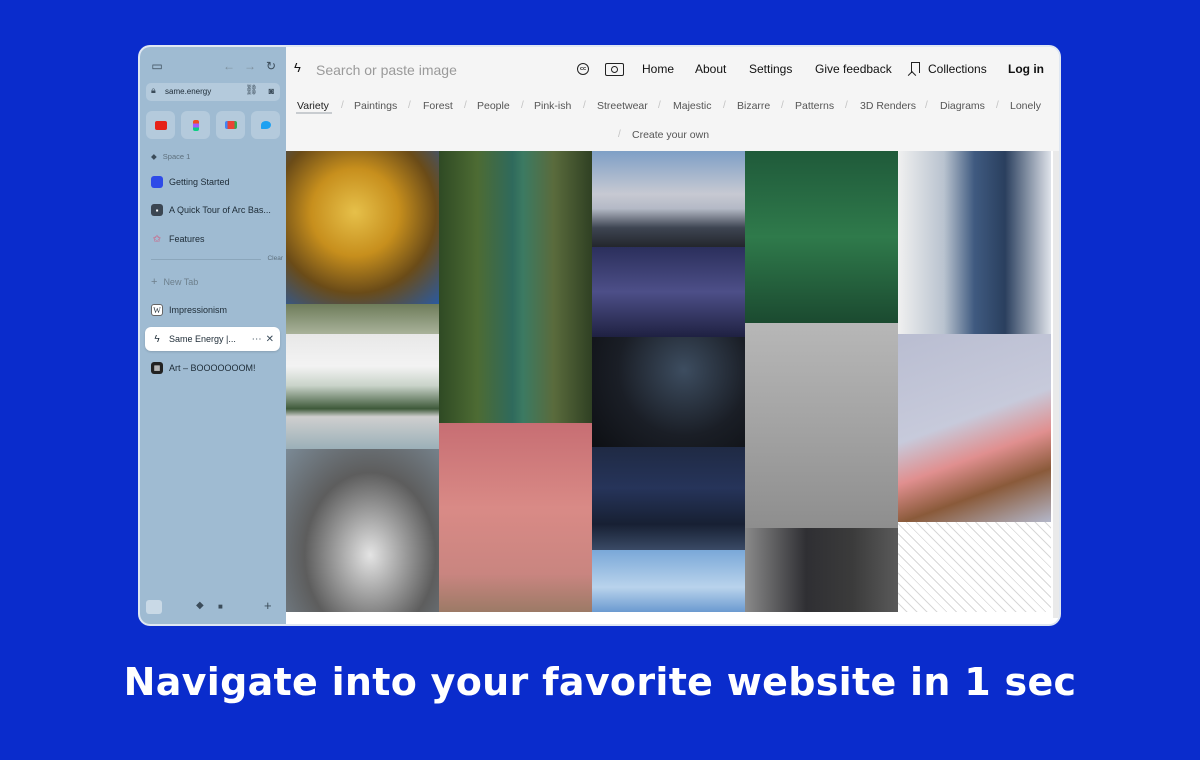  I want to click on autumn-tree-image, so click(362, 227).